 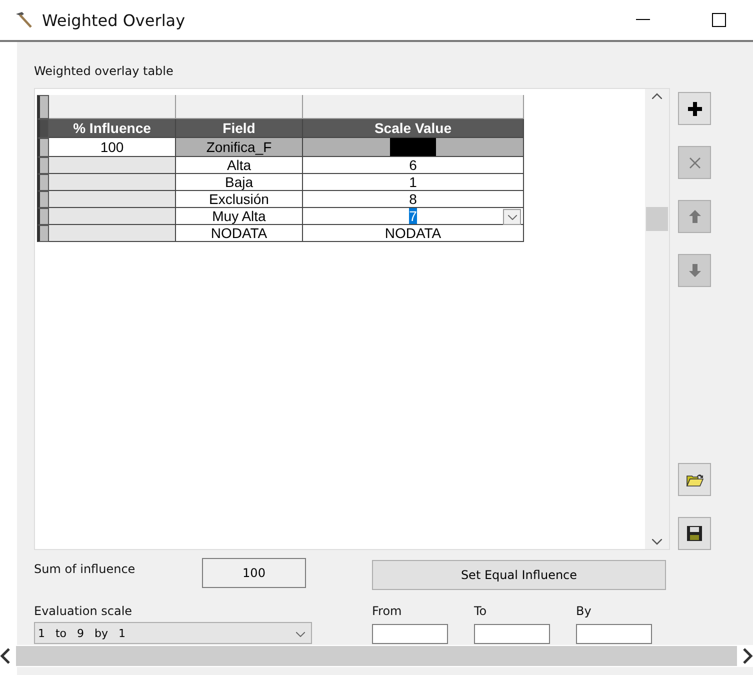 I want to click on column-header: Scale Value, so click(x=413, y=128).